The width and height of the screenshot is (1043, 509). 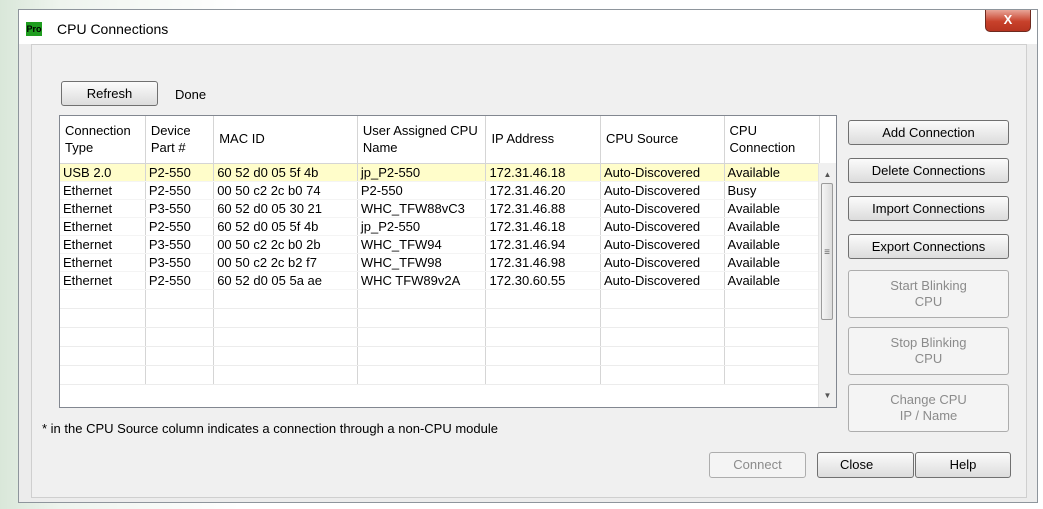 I want to click on cell: 172.31.46.94, so click(x=543, y=244).